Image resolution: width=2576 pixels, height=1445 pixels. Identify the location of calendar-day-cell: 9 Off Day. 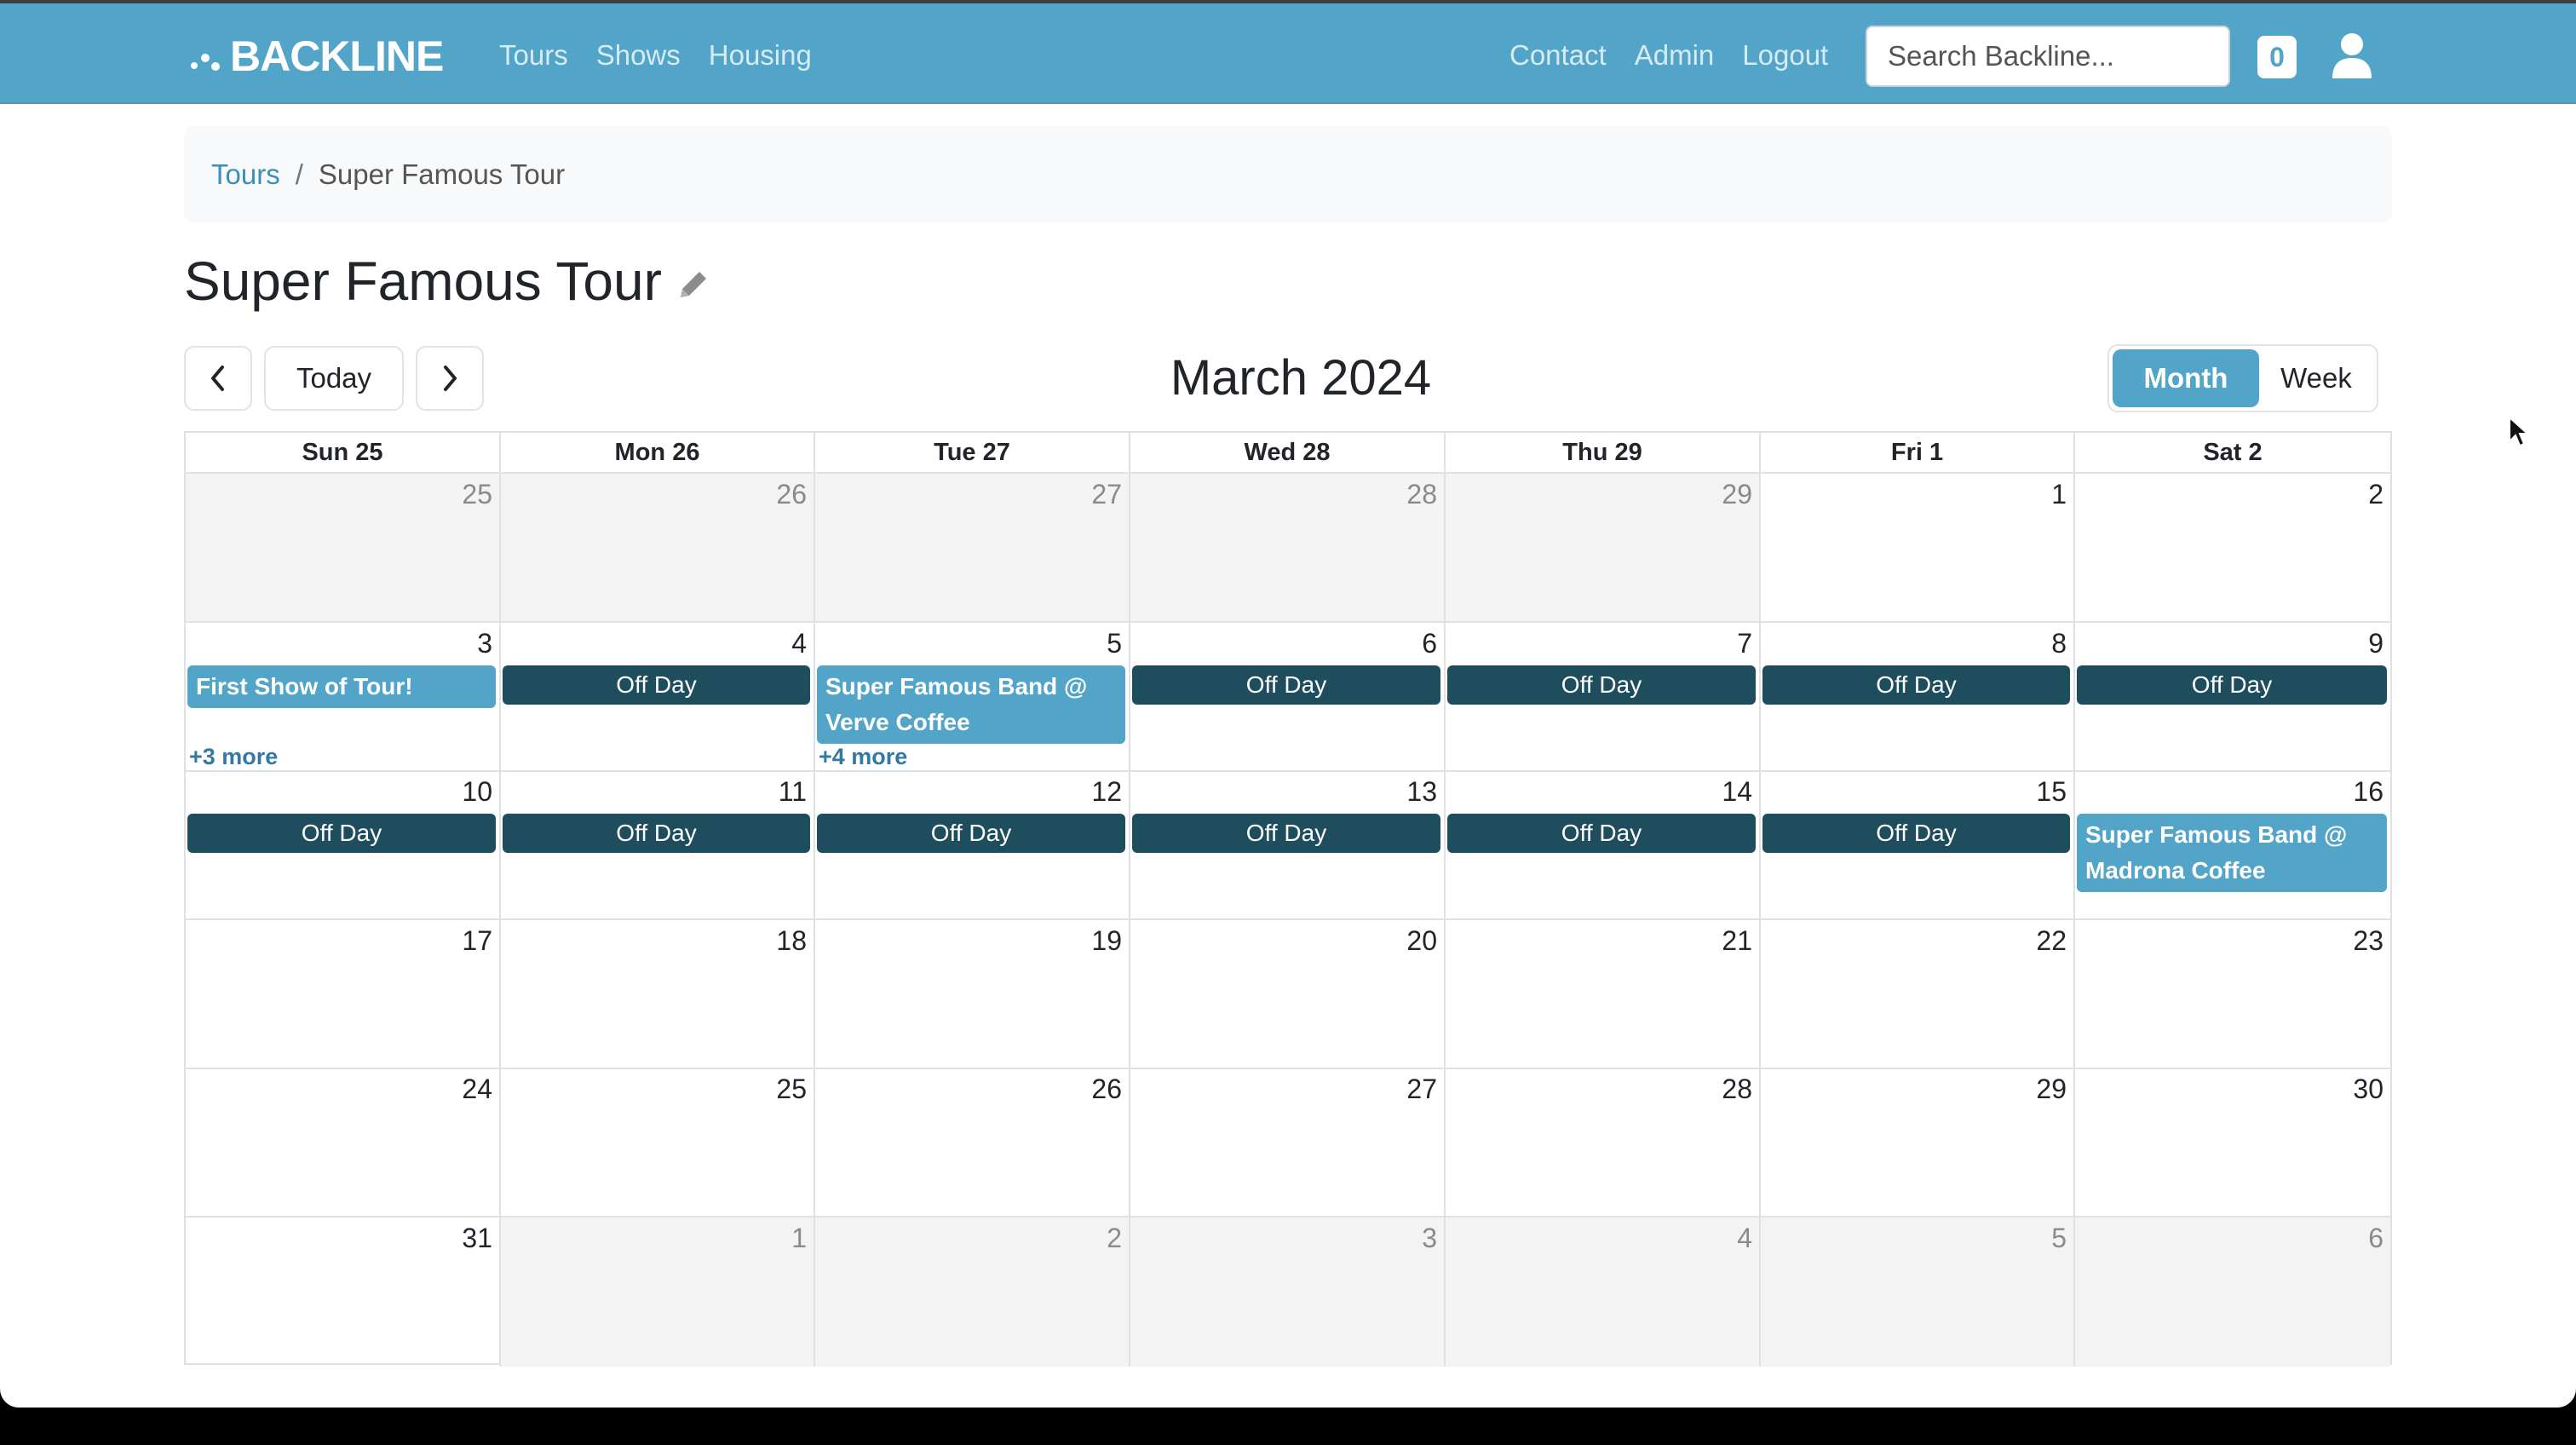
(2232, 697).